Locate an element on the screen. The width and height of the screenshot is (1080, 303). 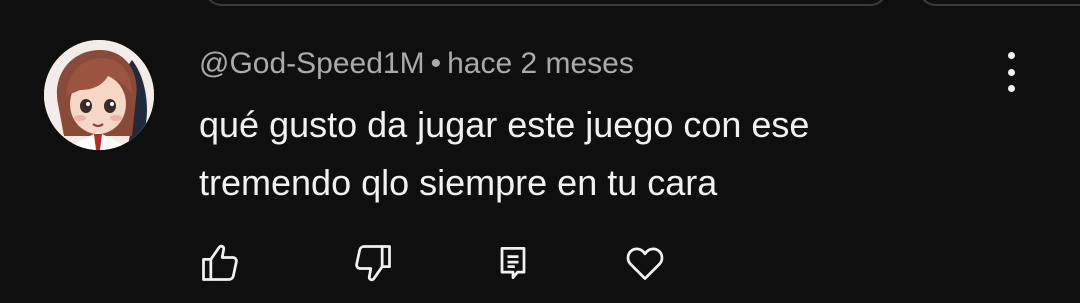
top-chip-right is located at coordinates (999, 3).